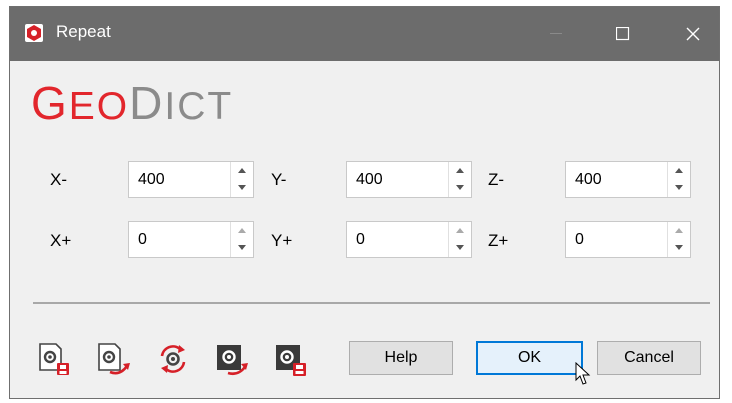 Image resolution: width=732 pixels, height=403 pixels. Describe the element at coordinates (55, 359) in the screenshot. I see `load-settings-icon` at that location.